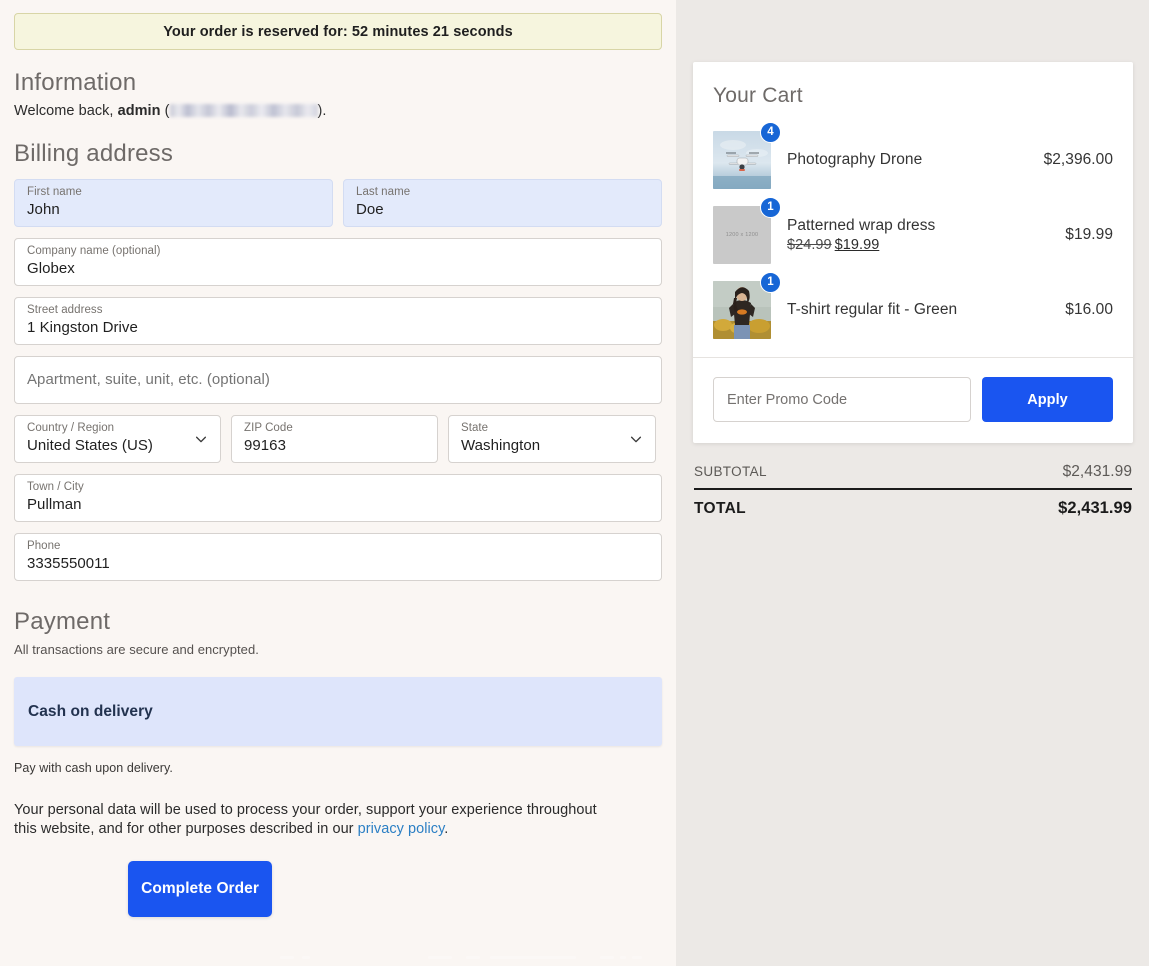  Describe the element at coordinates (173, 210) in the screenshot. I see `first-name-input` at that location.